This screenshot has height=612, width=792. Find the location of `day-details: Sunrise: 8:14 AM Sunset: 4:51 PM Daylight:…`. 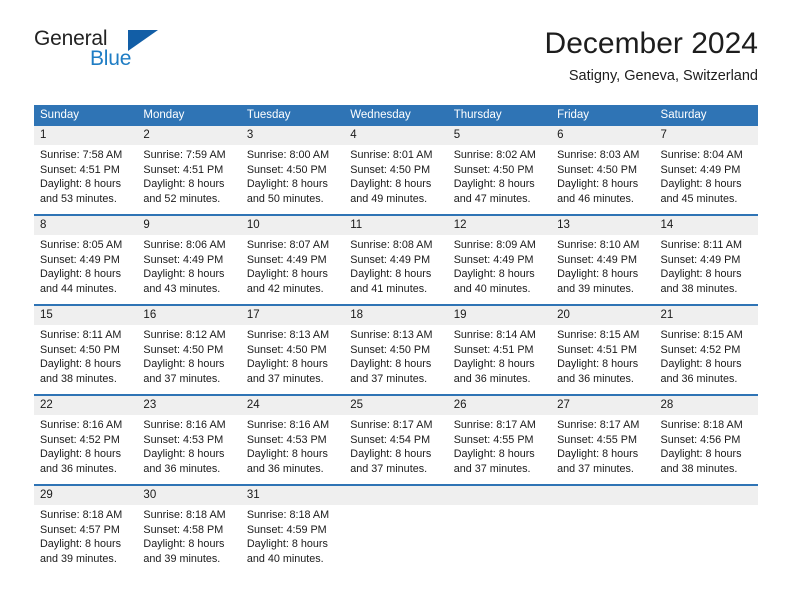

day-details: Sunrise: 8:14 AM Sunset: 4:51 PM Daylight:… is located at coordinates (499, 355).